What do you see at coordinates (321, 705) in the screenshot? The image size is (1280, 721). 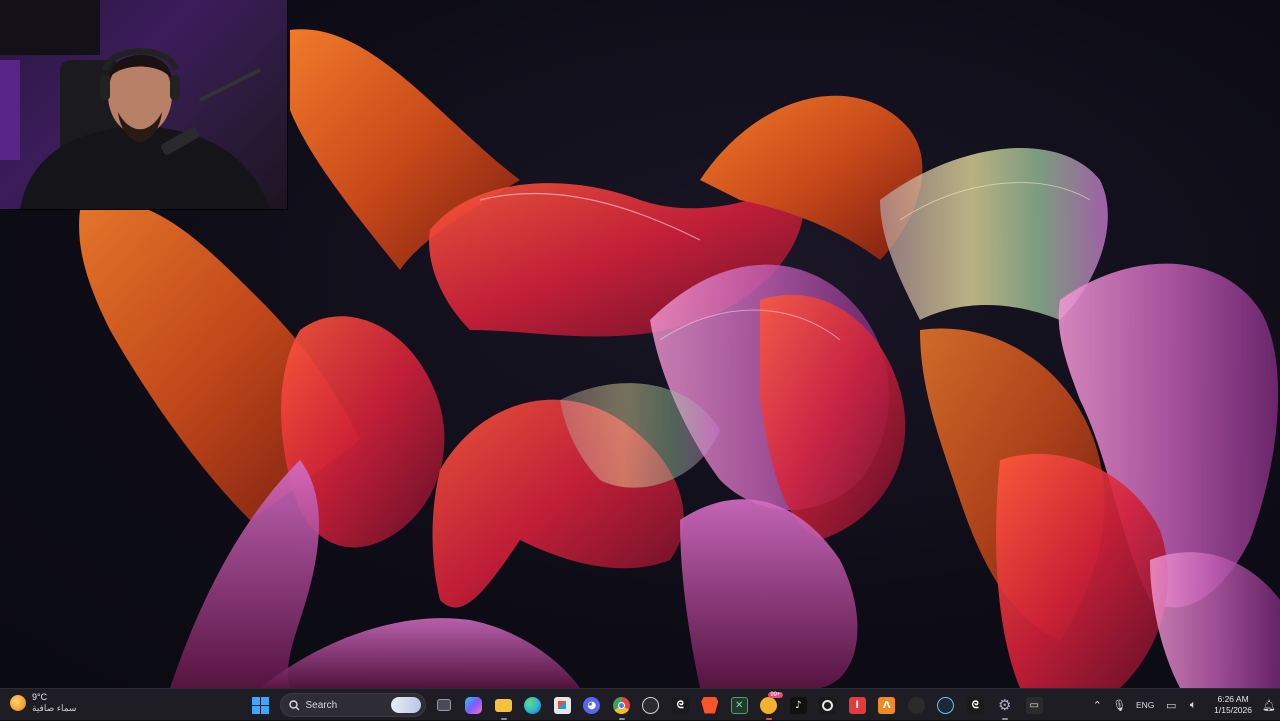 I see `search-placeholder: Search` at bounding box center [321, 705].